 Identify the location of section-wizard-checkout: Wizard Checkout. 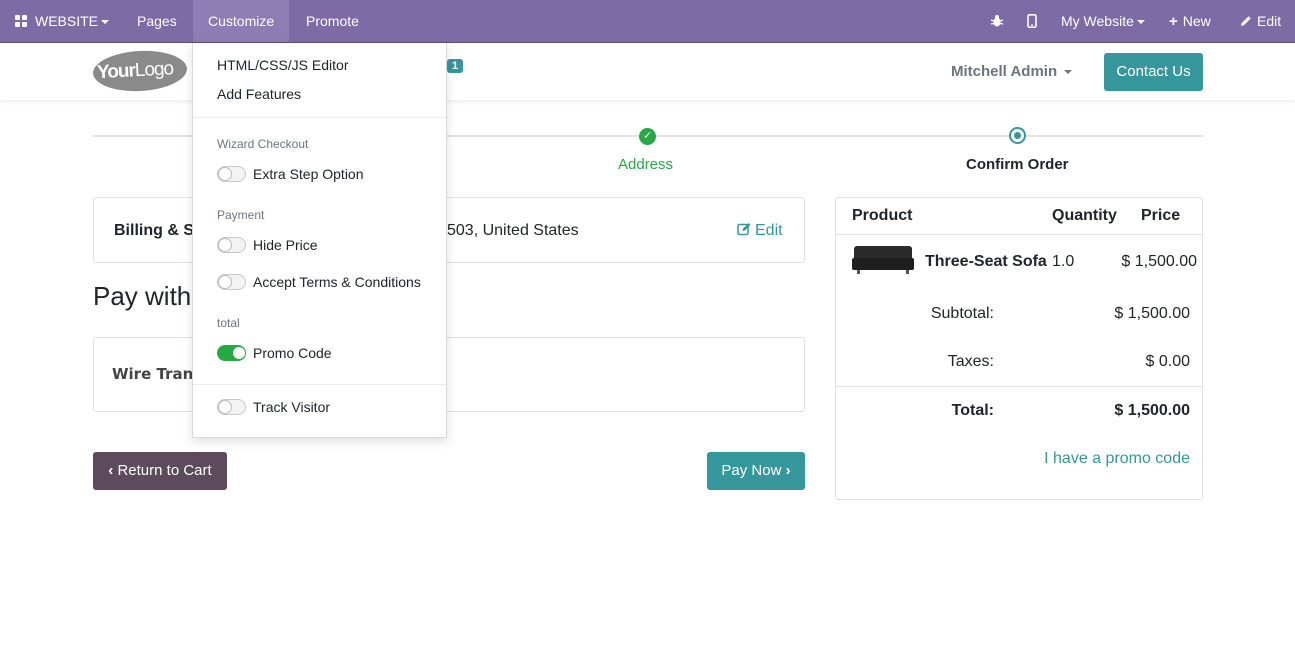
(263, 144).